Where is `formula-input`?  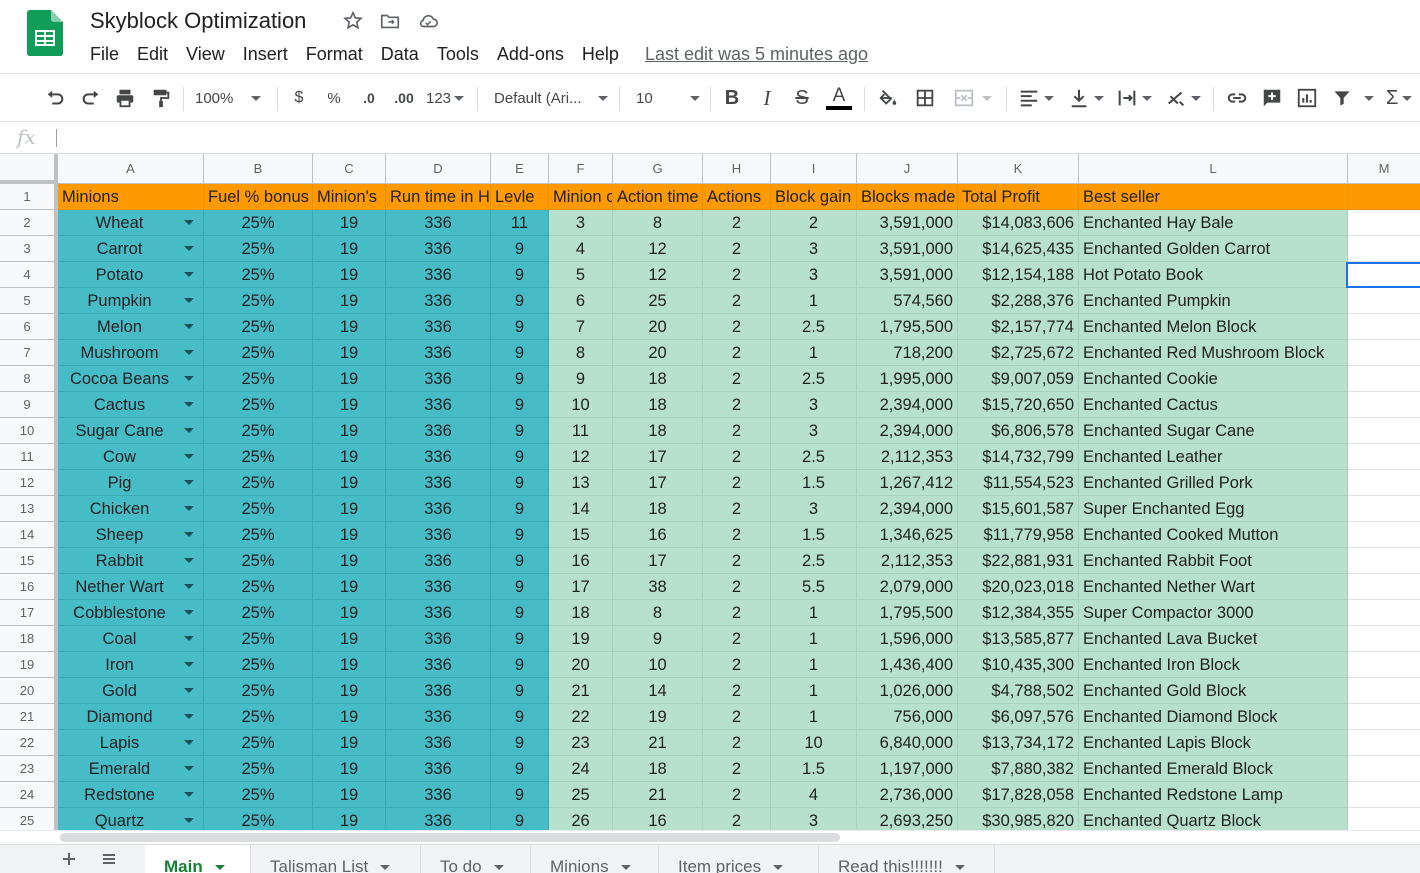 formula-input is located at coordinates (734, 138).